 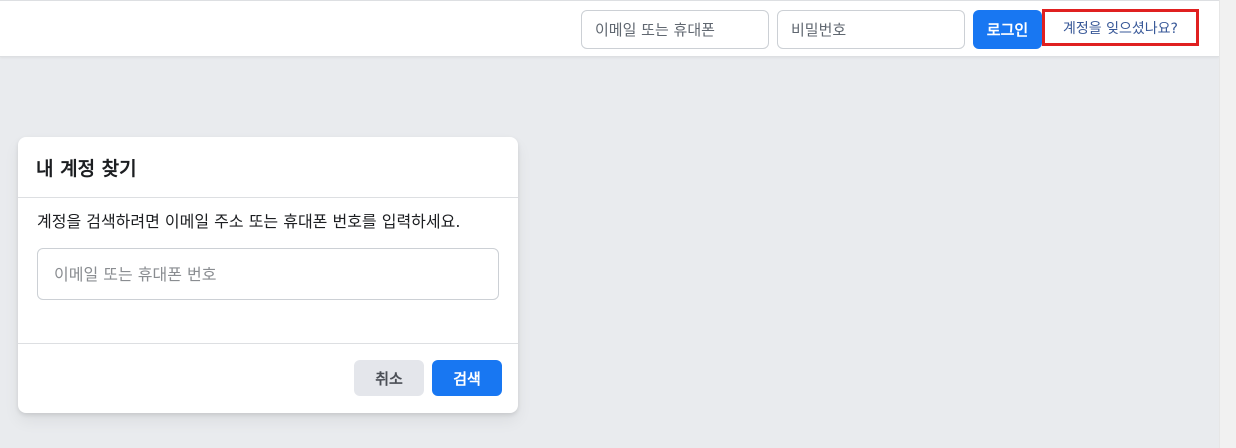 I want to click on forgot-account-link: 계정을 잊으셨나요?, so click(x=1120, y=27).